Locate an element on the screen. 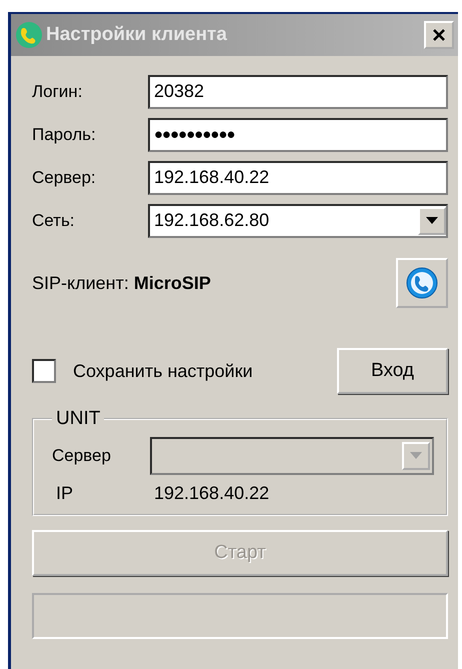 This screenshot has height=669, width=462. dropdown-arrow-button is located at coordinates (432, 220).